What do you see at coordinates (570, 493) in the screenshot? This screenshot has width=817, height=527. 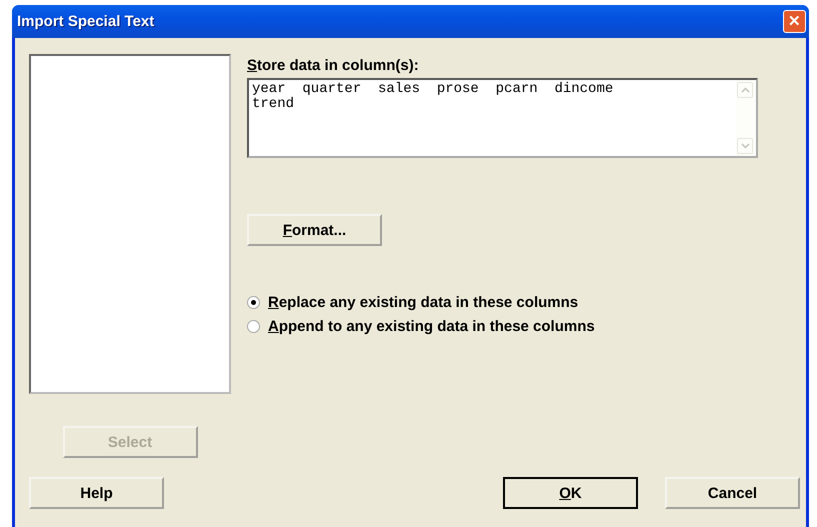 I see `ok-button: OK` at bounding box center [570, 493].